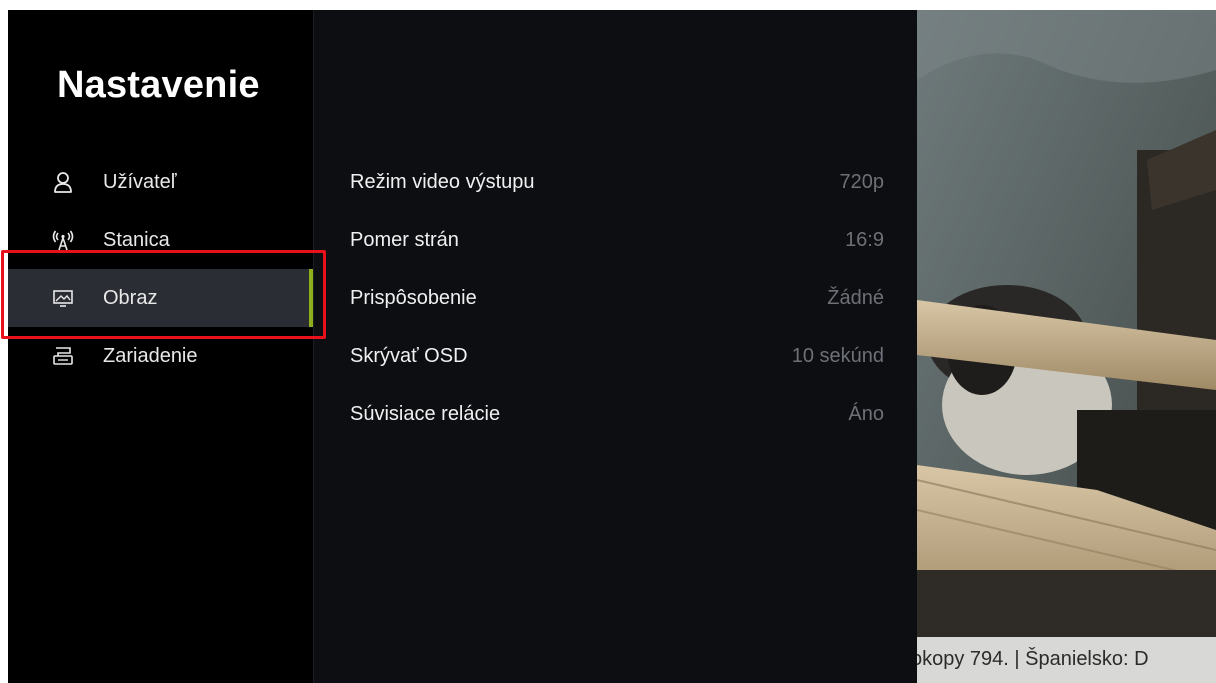 The image size is (1216, 683). What do you see at coordinates (862, 181) in the screenshot?
I see `setting-value: 720p` at bounding box center [862, 181].